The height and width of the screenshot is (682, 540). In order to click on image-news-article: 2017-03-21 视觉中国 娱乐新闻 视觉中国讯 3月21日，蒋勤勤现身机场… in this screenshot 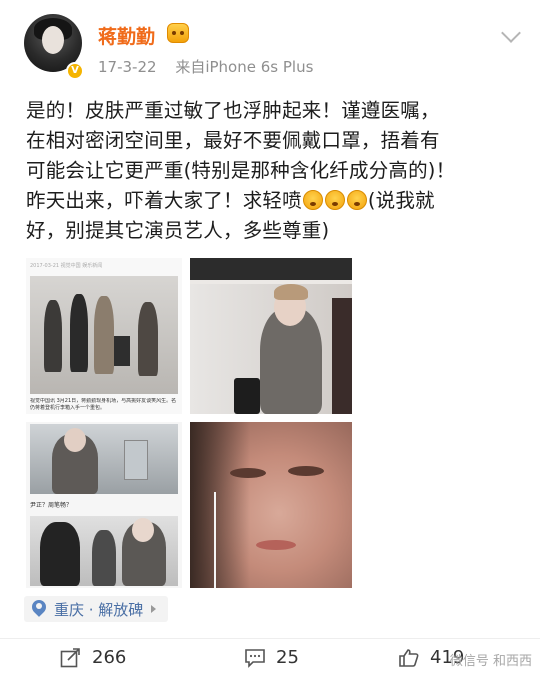, I will do `click(104, 336)`.